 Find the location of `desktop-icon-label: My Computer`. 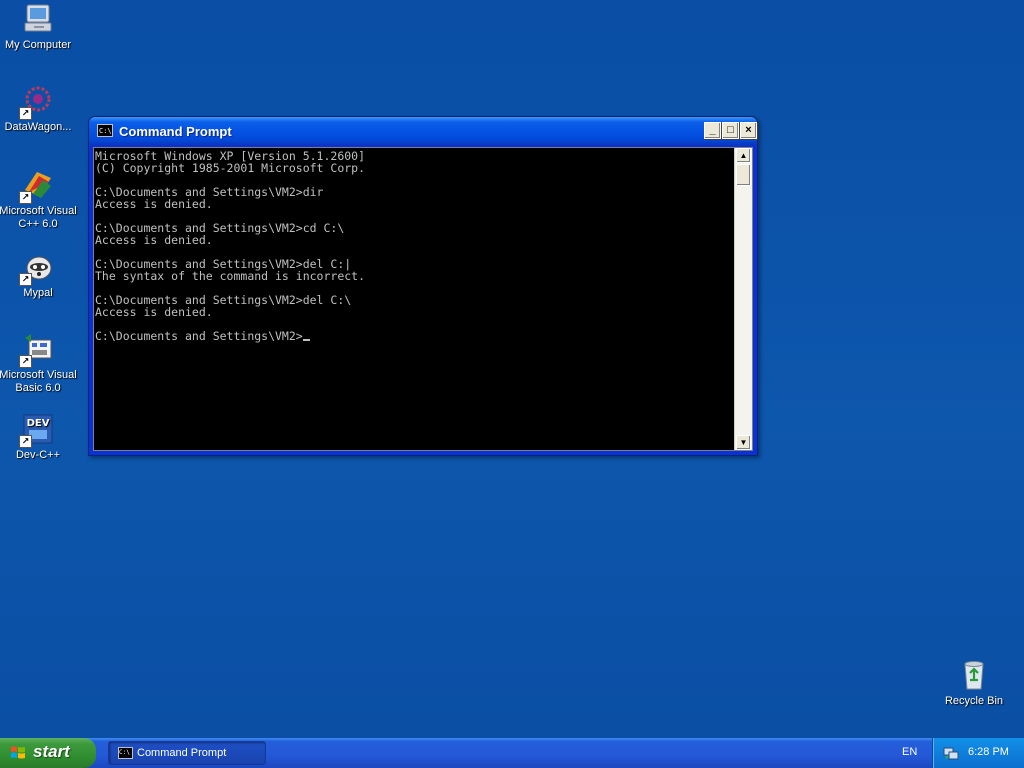

desktop-icon-label: My Computer is located at coordinates (38, 45).